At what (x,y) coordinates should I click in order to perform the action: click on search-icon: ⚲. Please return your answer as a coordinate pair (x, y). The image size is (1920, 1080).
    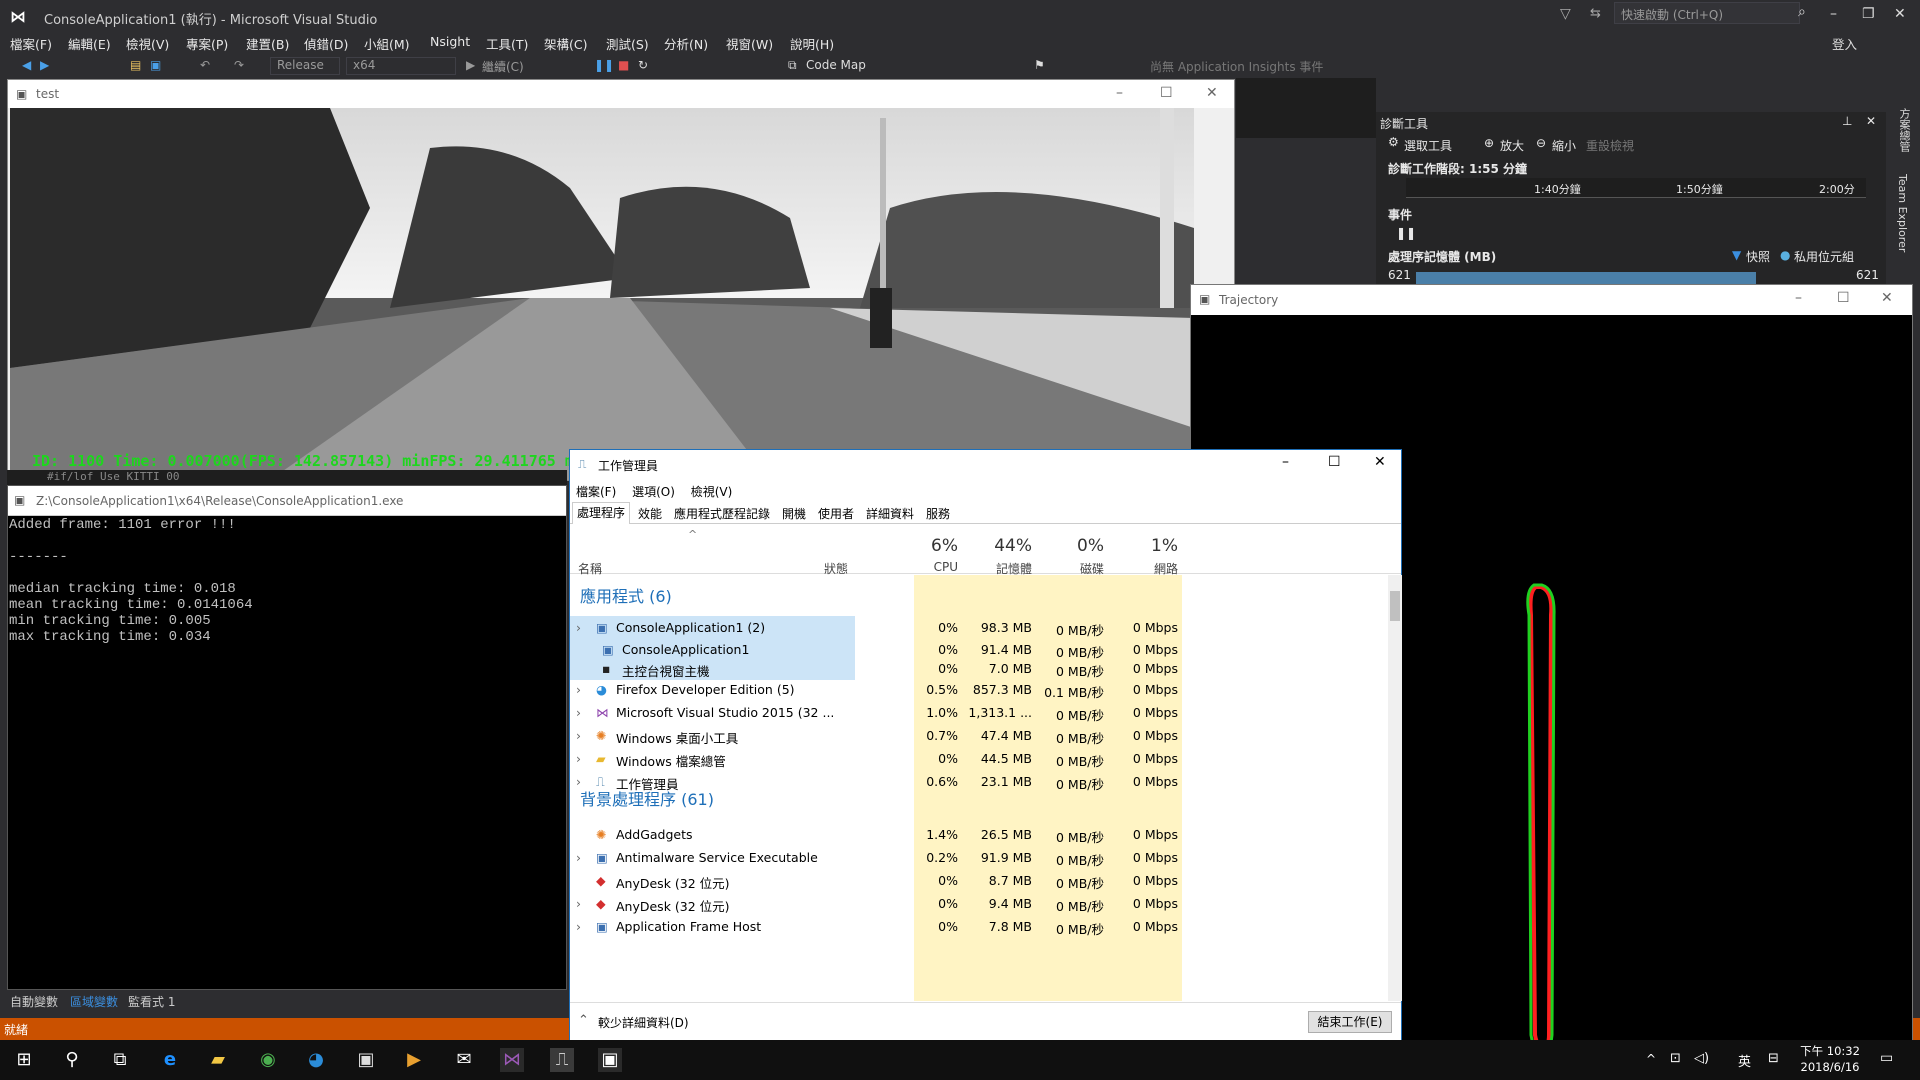
    Looking at the image, I should click on (72, 1060).